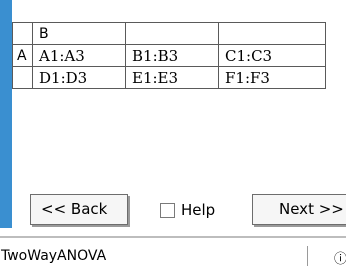 The image size is (346, 271). Describe the element at coordinates (6, 114) in the screenshot. I see `left-accent-bar` at that location.